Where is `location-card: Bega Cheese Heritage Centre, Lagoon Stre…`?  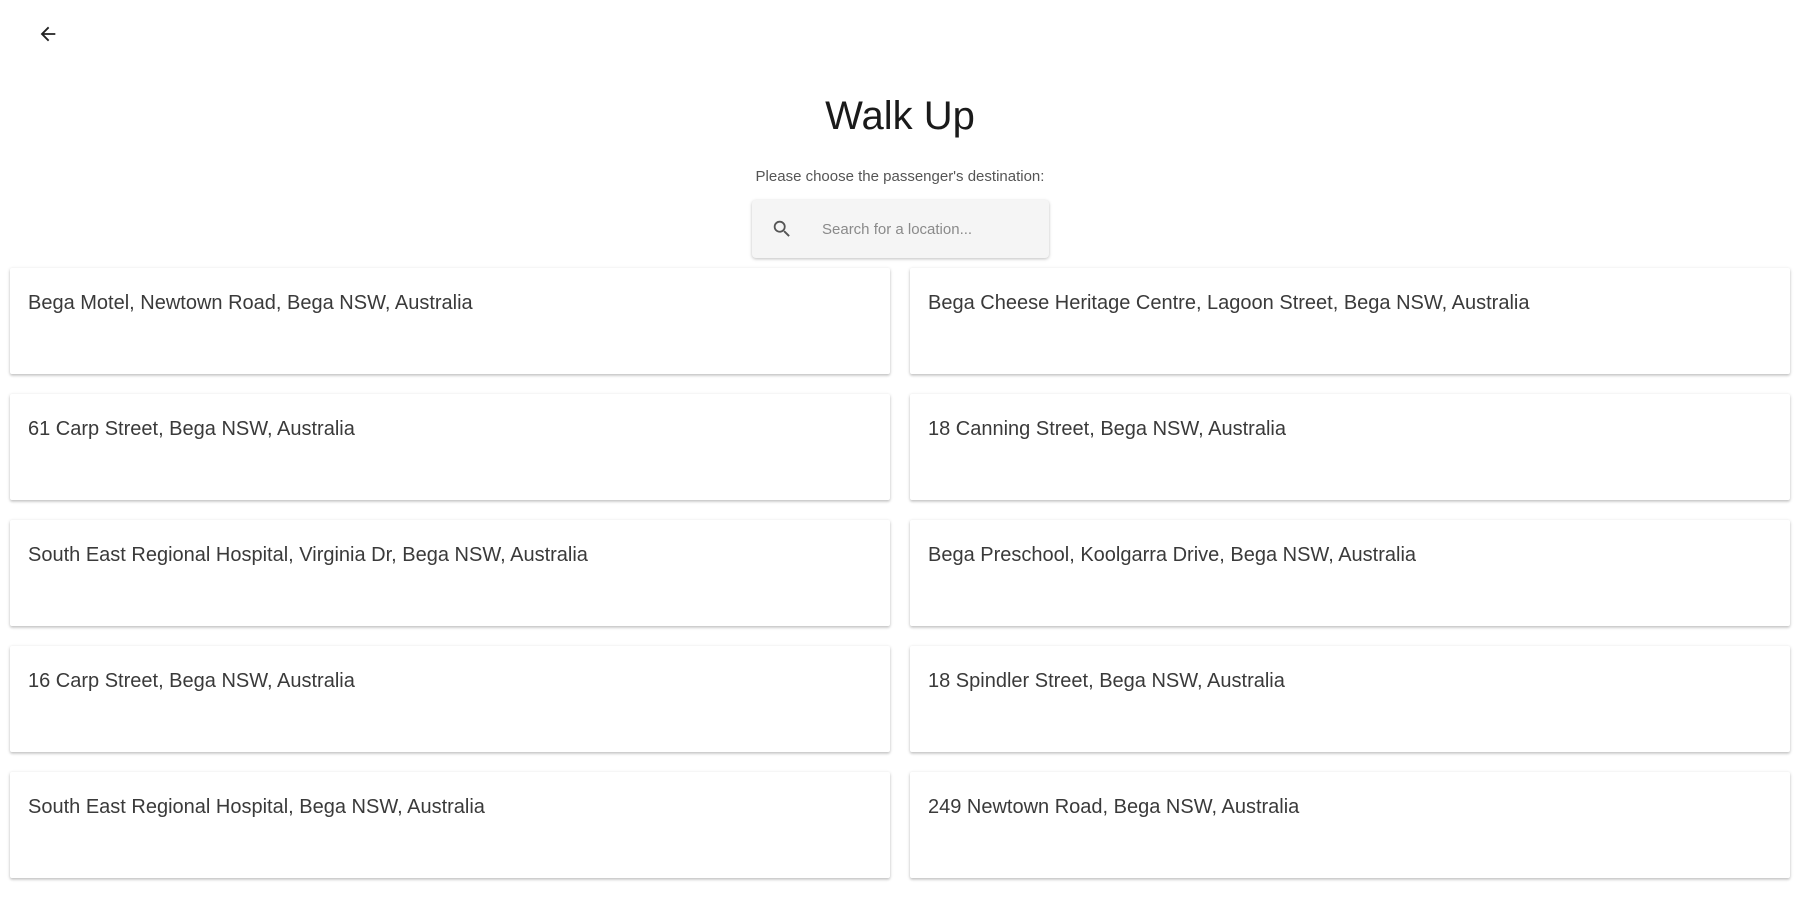
location-card: Bega Cheese Heritage Centre, Lagoon Stre… is located at coordinates (1350, 321).